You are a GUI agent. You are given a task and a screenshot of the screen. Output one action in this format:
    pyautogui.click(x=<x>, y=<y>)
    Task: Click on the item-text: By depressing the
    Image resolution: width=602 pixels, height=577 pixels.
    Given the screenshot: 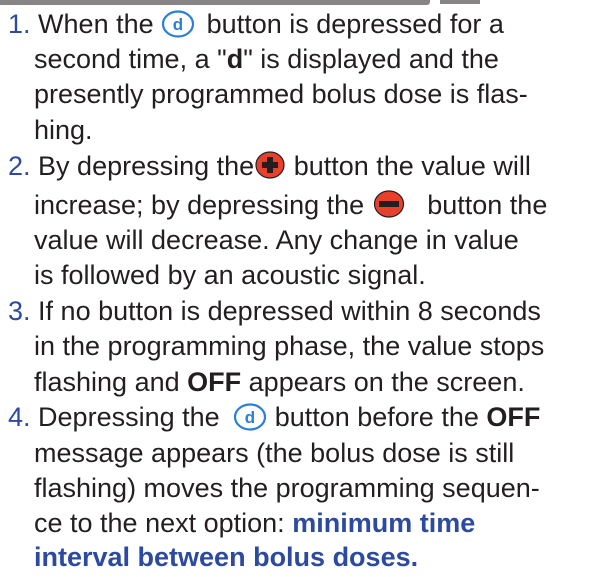 What is the action you would take?
    pyautogui.click(x=146, y=166)
    